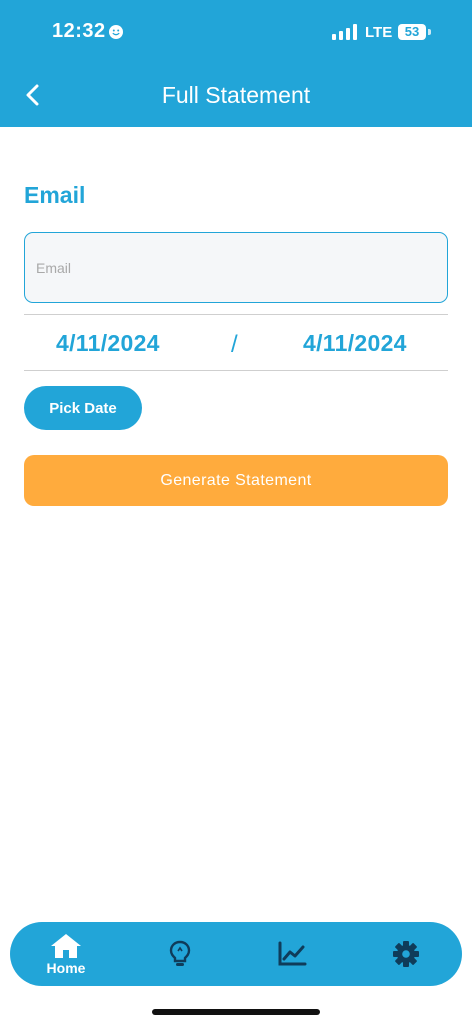 The height and width of the screenshot is (1024, 472). What do you see at coordinates (83, 408) in the screenshot?
I see `pick-date-button: Pick Date` at bounding box center [83, 408].